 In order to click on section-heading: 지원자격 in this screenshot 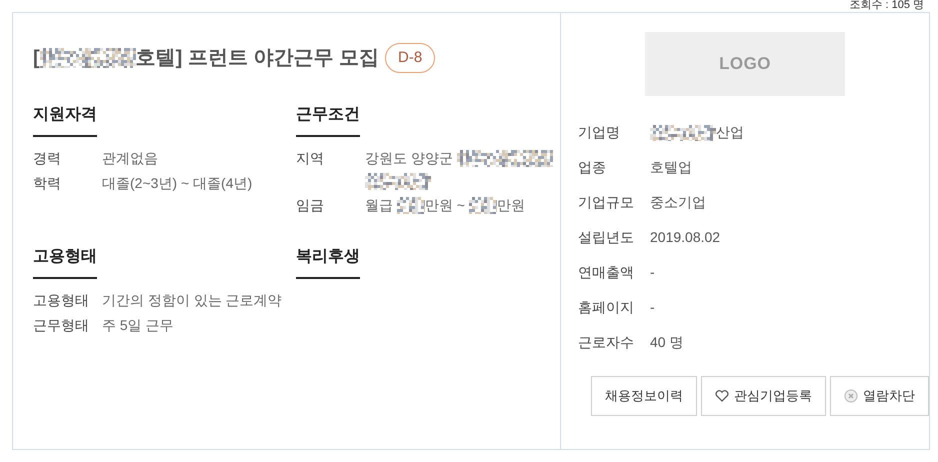, I will do `click(65, 120)`.